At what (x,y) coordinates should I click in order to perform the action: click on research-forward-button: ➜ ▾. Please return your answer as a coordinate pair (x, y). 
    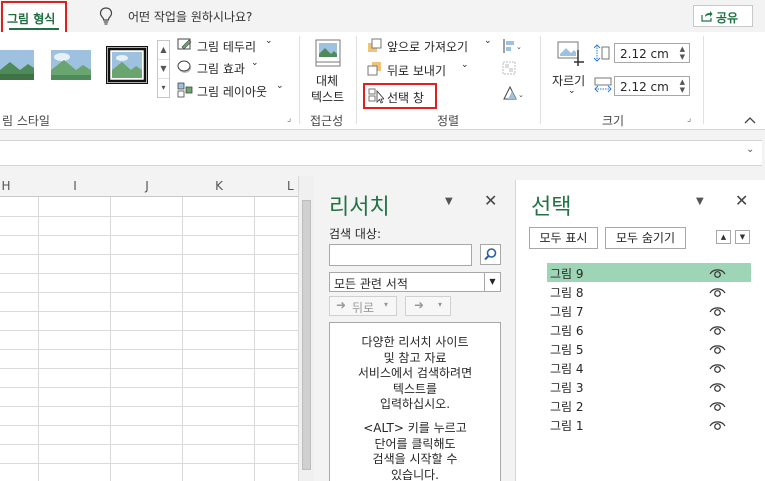
    Looking at the image, I should click on (428, 306).